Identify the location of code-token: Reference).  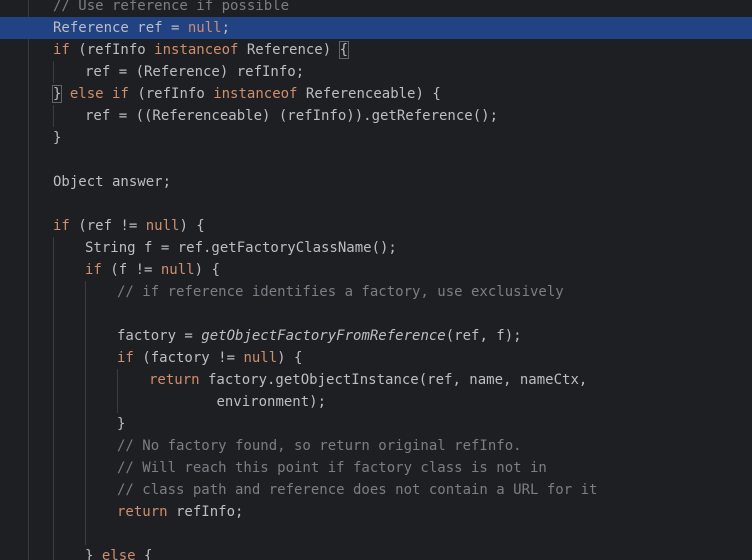
(289, 50).